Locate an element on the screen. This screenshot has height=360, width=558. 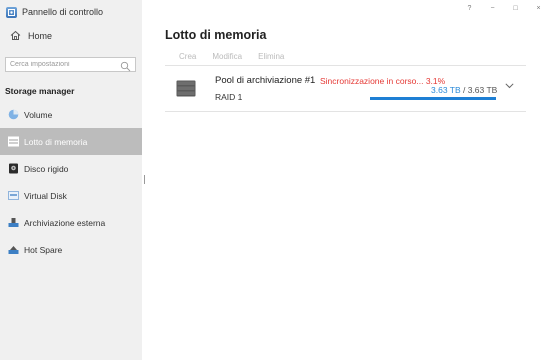
search-input is located at coordinates (63, 64).